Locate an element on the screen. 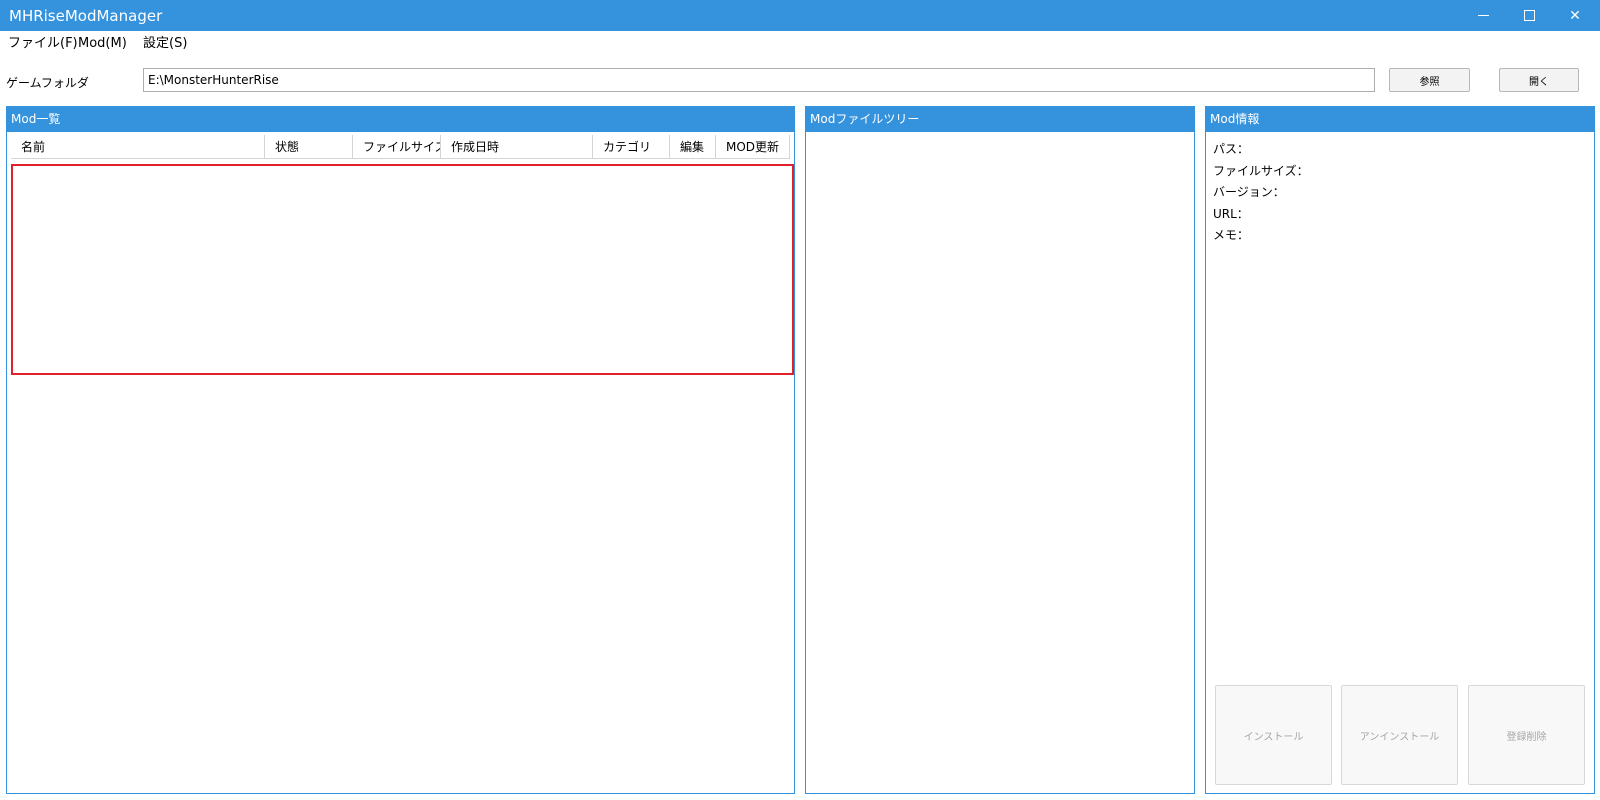  window-title: MHRiseModManager is located at coordinates (86, 16).